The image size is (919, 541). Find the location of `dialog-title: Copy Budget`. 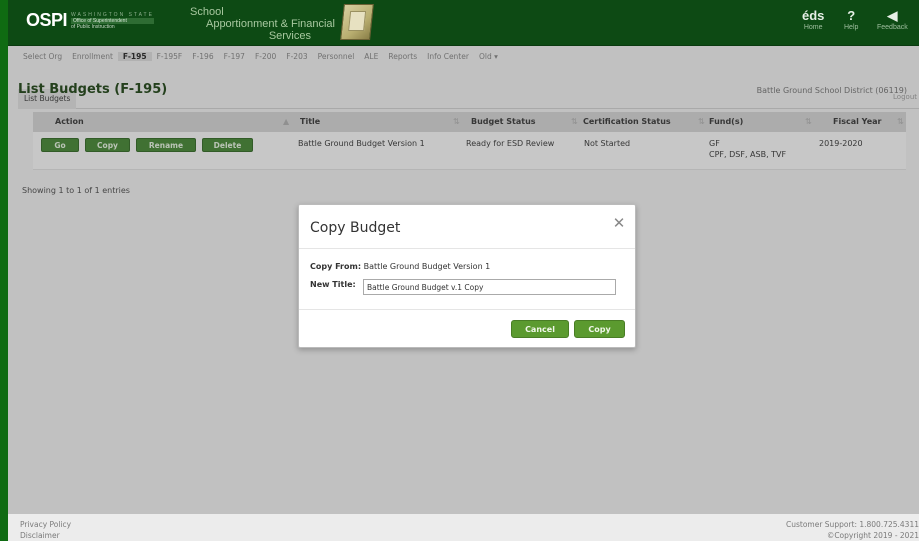

dialog-title: Copy Budget is located at coordinates (355, 228).